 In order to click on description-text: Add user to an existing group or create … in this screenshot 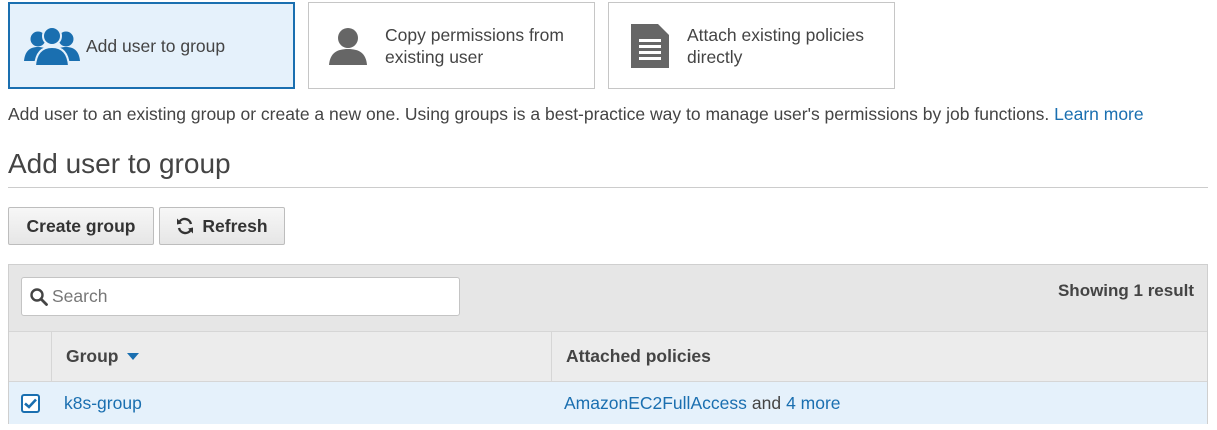, I will do `click(529, 114)`.